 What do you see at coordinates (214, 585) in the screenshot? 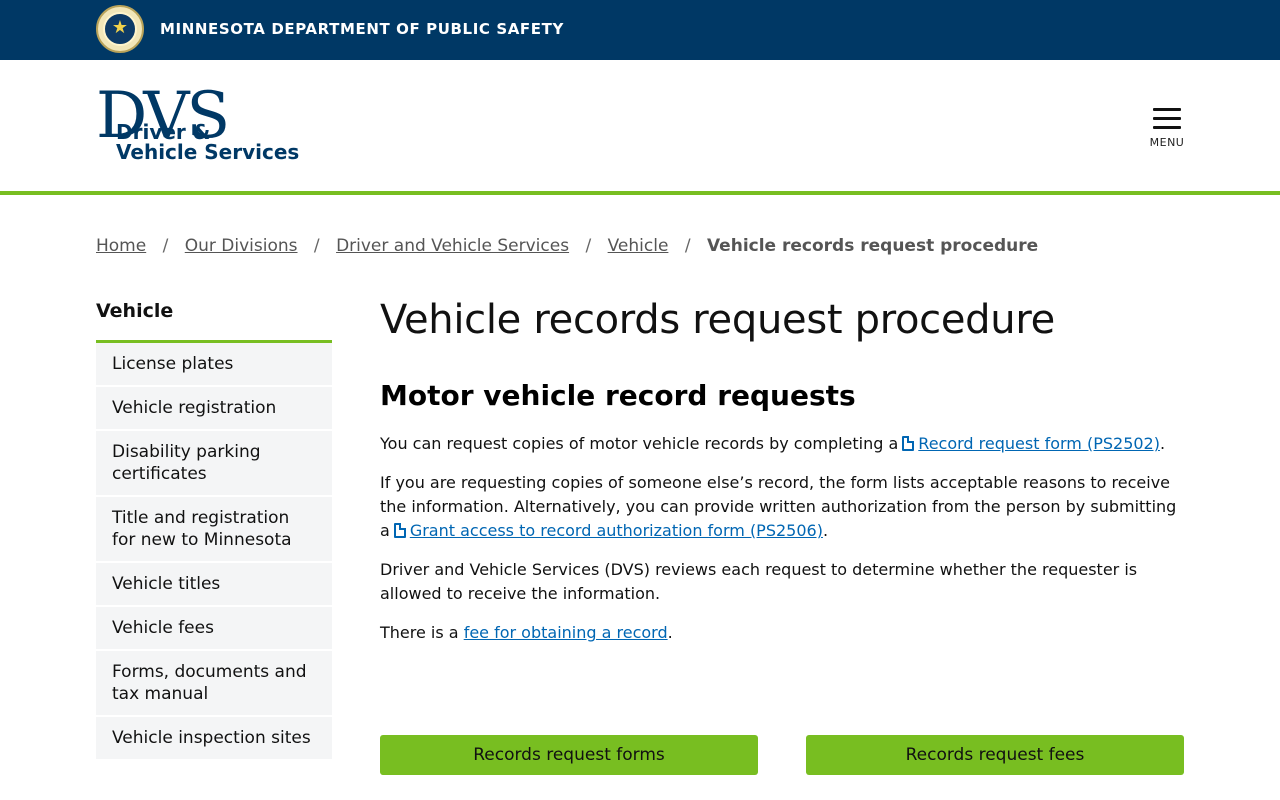
I see `sidebar-item-vehicle-titles: Vehicle titles` at bounding box center [214, 585].